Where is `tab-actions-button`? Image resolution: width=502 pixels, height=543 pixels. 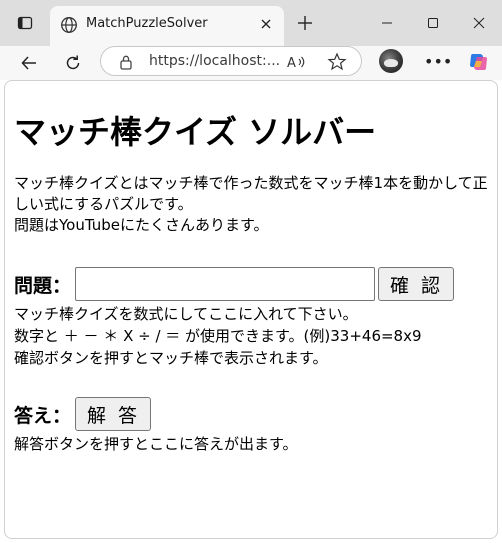 tab-actions-button is located at coordinates (25, 23).